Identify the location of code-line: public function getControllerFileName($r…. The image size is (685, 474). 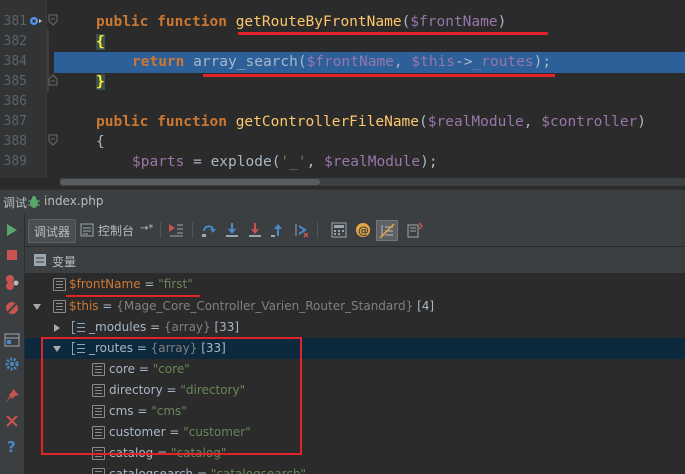
(371, 122).